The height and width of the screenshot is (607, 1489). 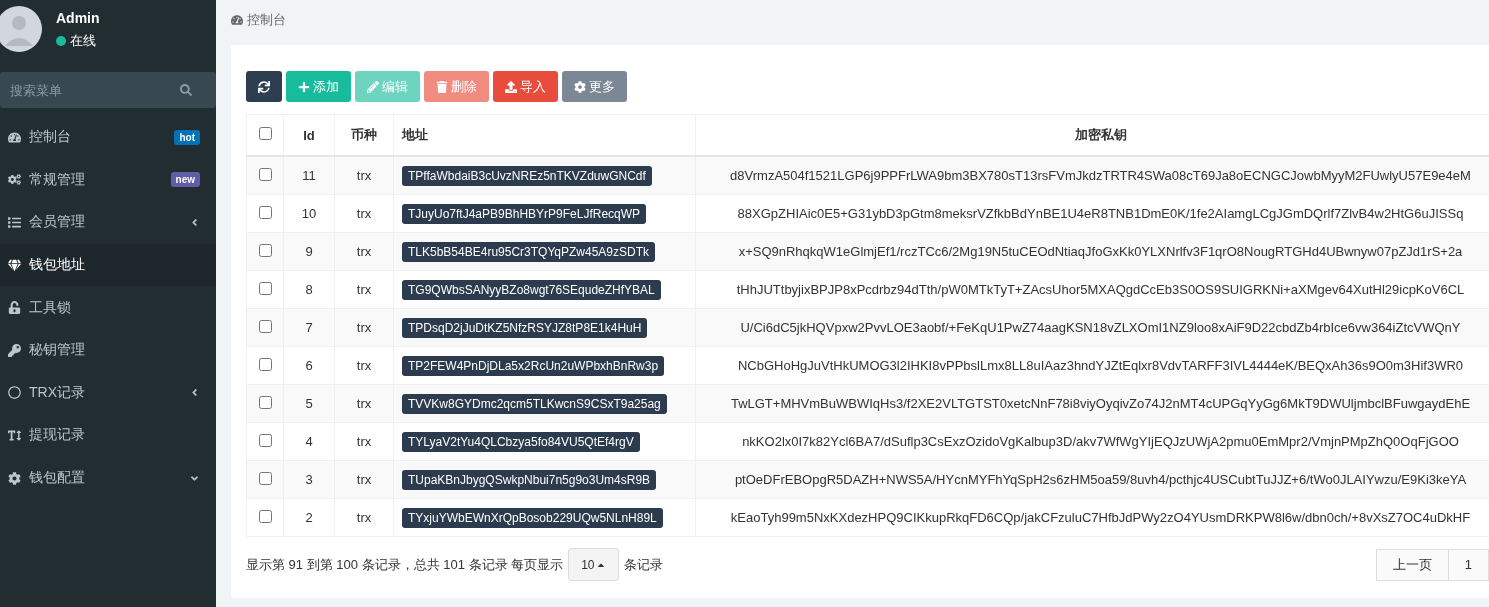 I want to click on column-header: 币种, so click(x=364, y=134).